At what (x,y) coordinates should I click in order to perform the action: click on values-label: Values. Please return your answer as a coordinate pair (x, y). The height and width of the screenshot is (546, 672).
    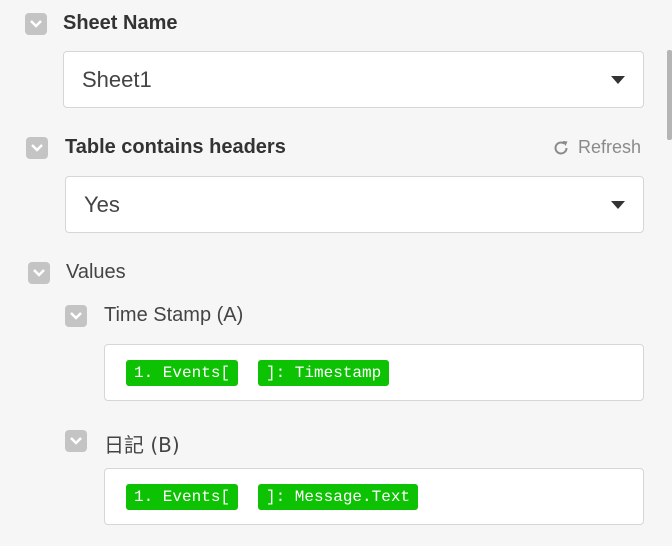
    Looking at the image, I should click on (96, 272).